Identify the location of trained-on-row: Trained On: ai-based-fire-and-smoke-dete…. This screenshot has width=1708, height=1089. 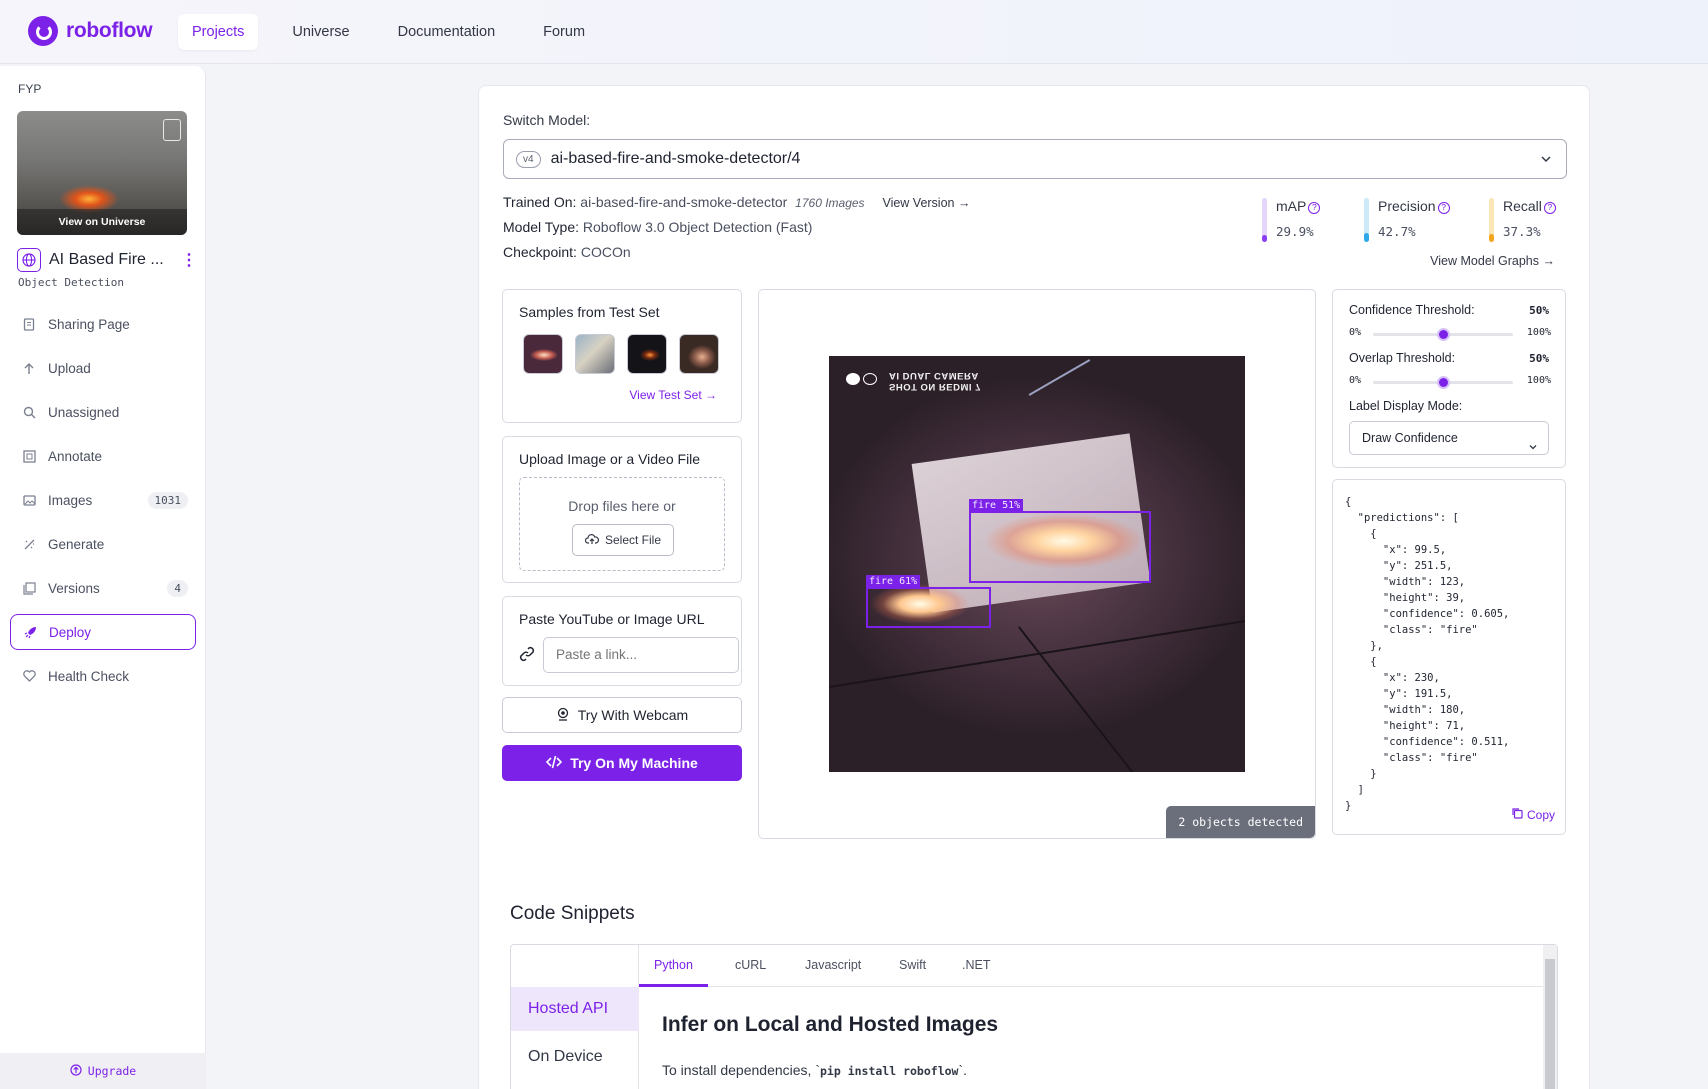
(736, 202).